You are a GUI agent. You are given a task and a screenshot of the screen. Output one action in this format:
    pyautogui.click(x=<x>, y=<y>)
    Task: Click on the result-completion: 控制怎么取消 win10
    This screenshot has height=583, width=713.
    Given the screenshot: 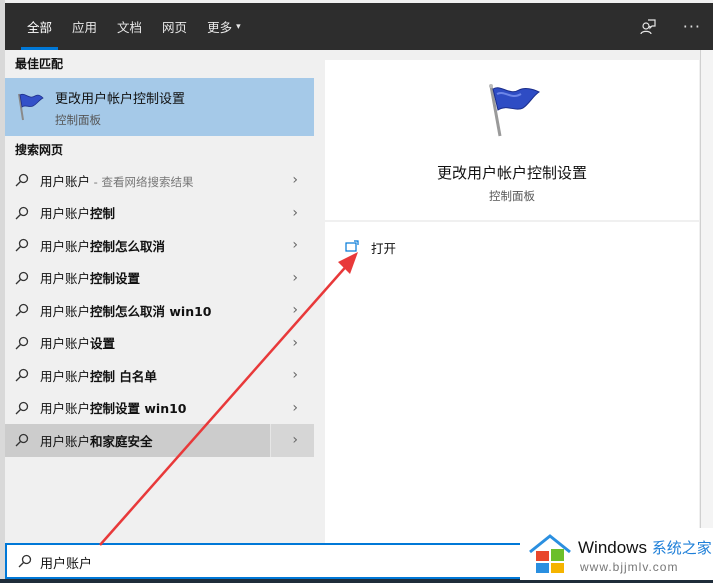 What is the action you would take?
    pyautogui.click(x=151, y=311)
    